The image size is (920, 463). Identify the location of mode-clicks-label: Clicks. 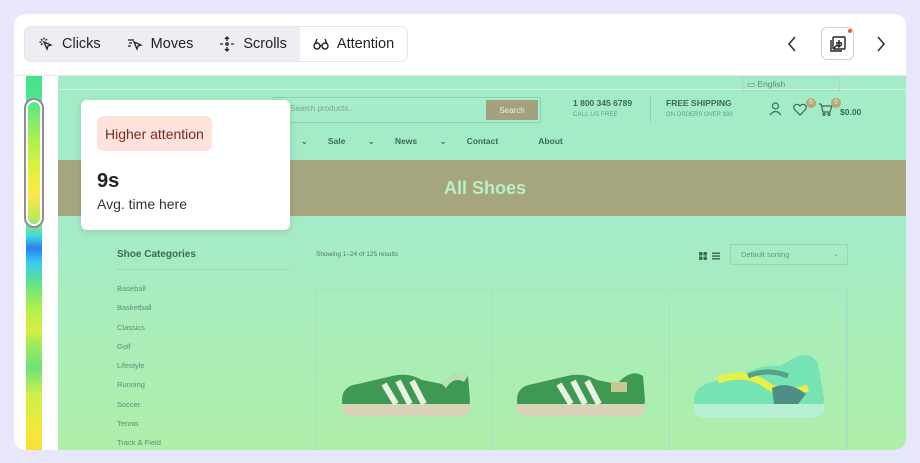
(81, 44).